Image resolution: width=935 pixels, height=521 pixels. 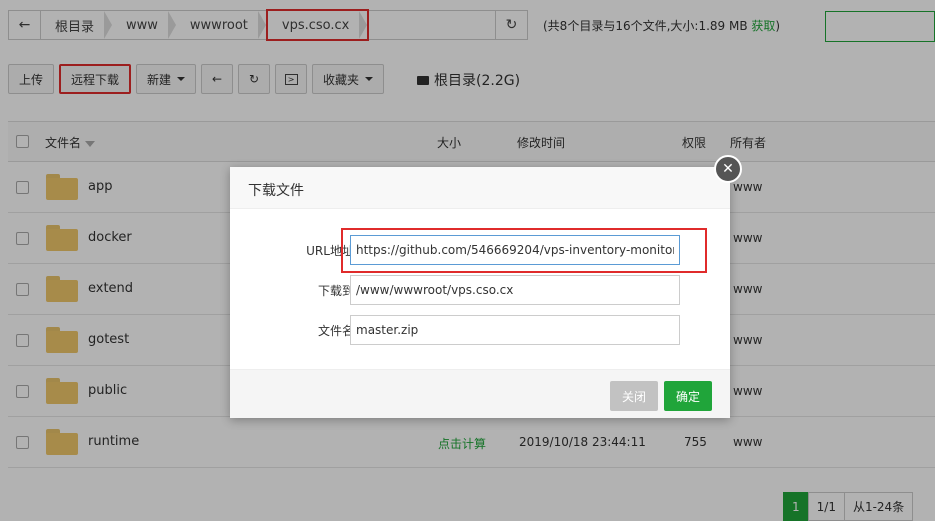 What do you see at coordinates (524, 250) in the screenshot?
I see `url-highlight-box` at bounding box center [524, 250].